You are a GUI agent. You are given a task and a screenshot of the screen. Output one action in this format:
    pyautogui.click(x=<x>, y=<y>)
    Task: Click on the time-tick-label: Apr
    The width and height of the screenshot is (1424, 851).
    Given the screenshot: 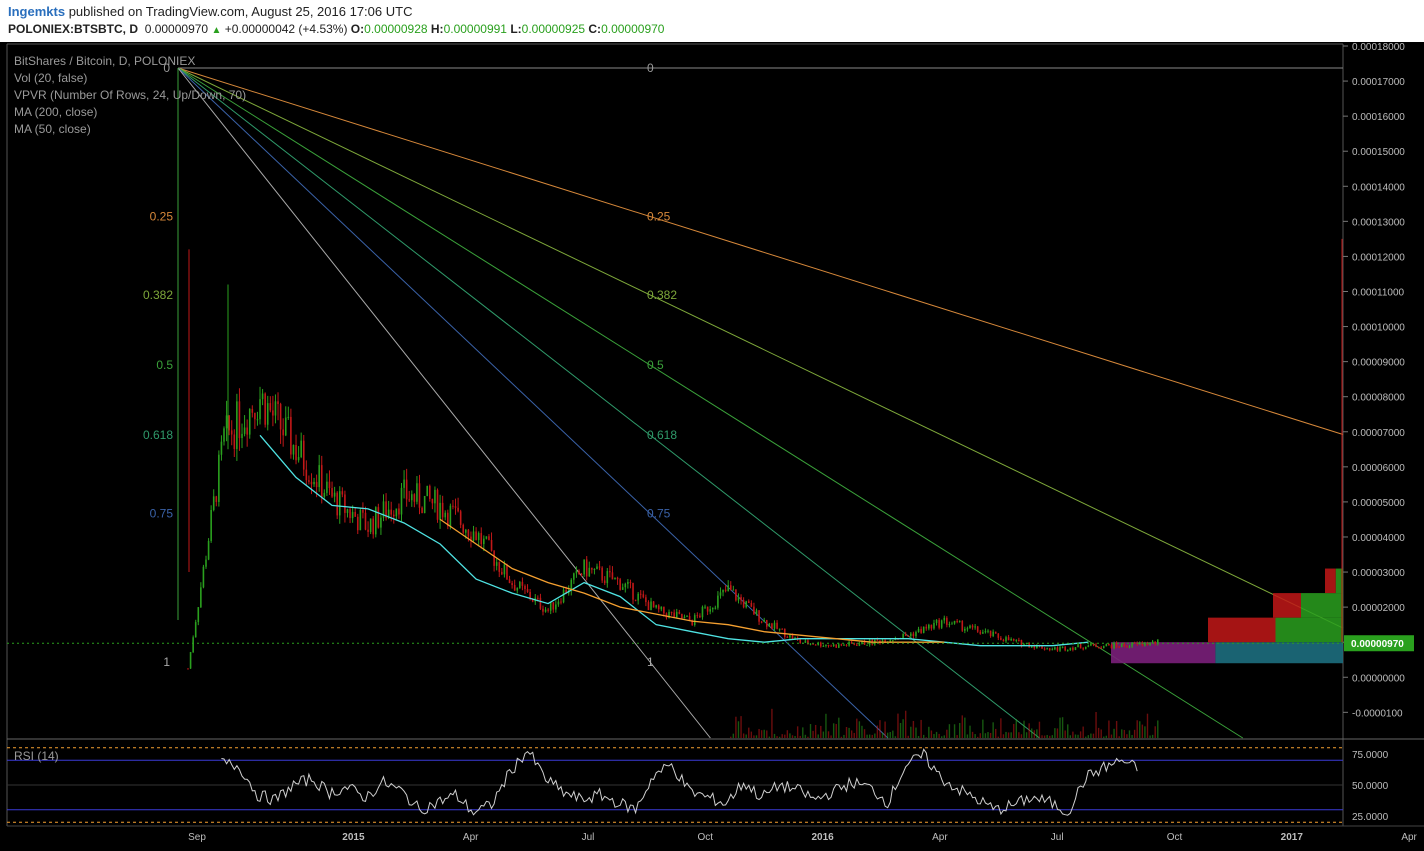 What is the action you would take?
    pyautogui.click(x=1409, y=837)
    